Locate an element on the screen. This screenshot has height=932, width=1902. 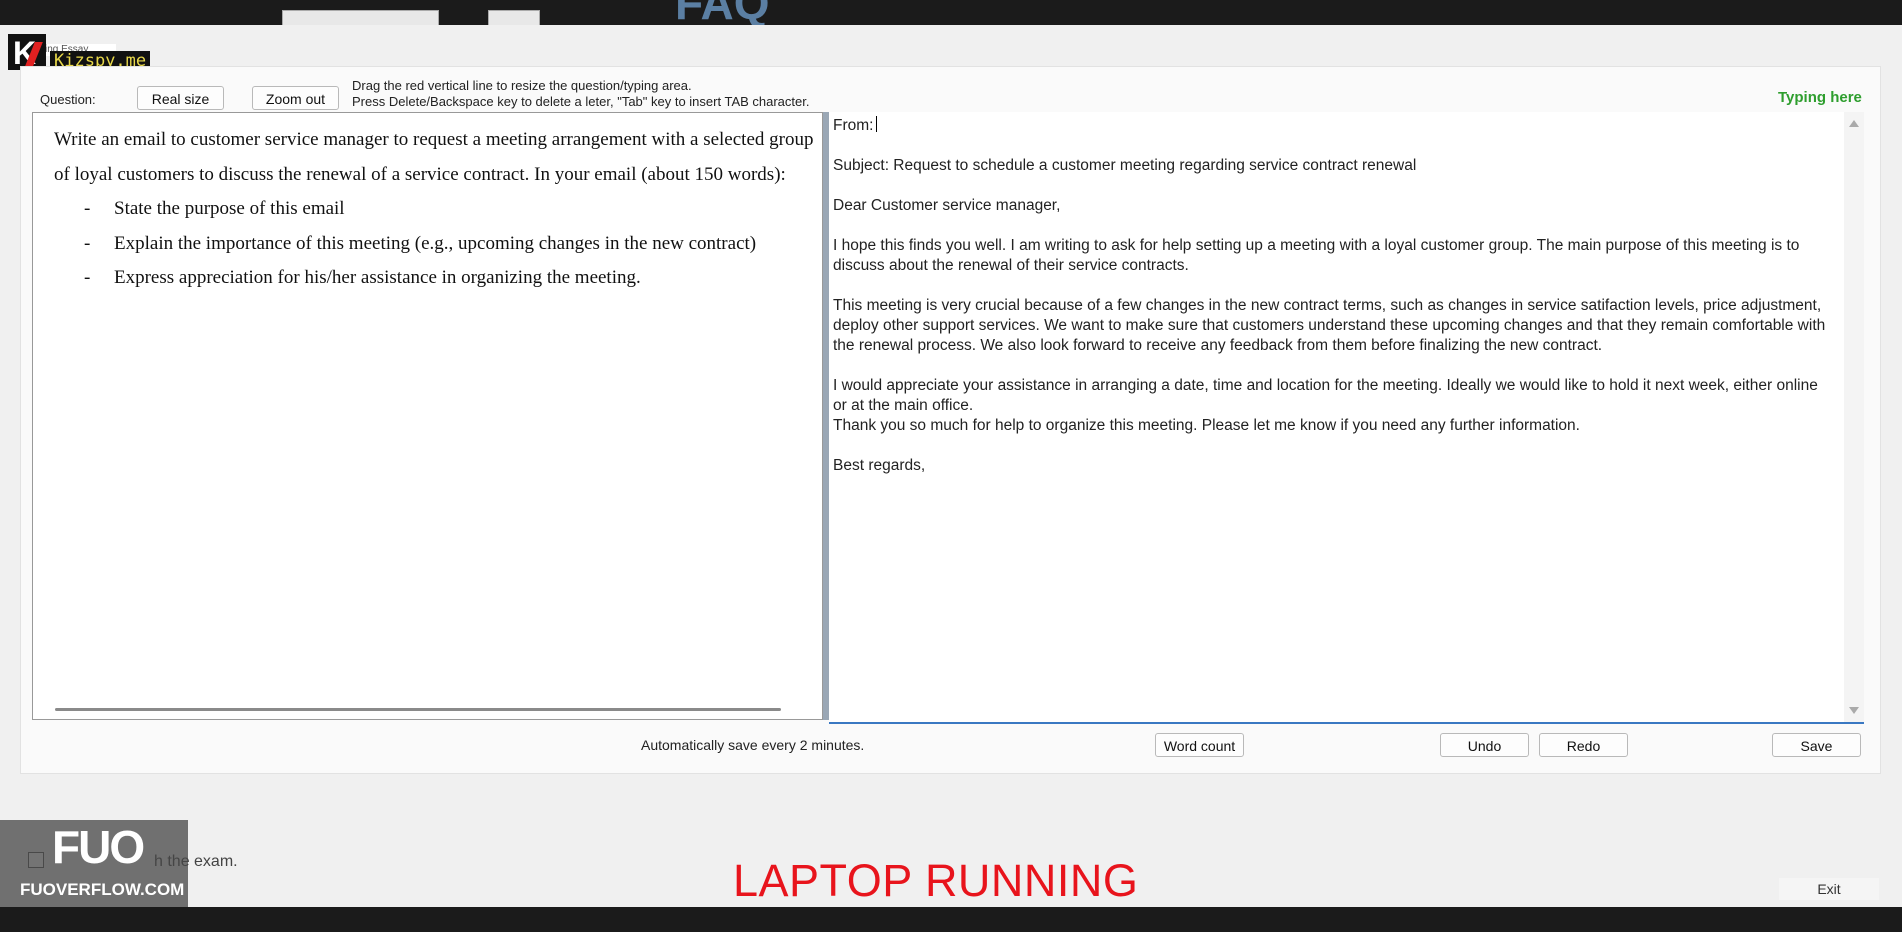
text-caret is located at coordinates (877, 124).